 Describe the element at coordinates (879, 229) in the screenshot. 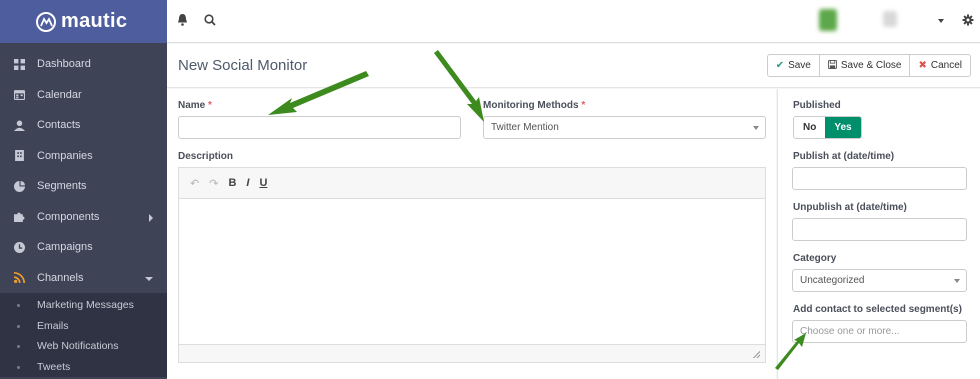

I see `unpublish-at-input` at that location.